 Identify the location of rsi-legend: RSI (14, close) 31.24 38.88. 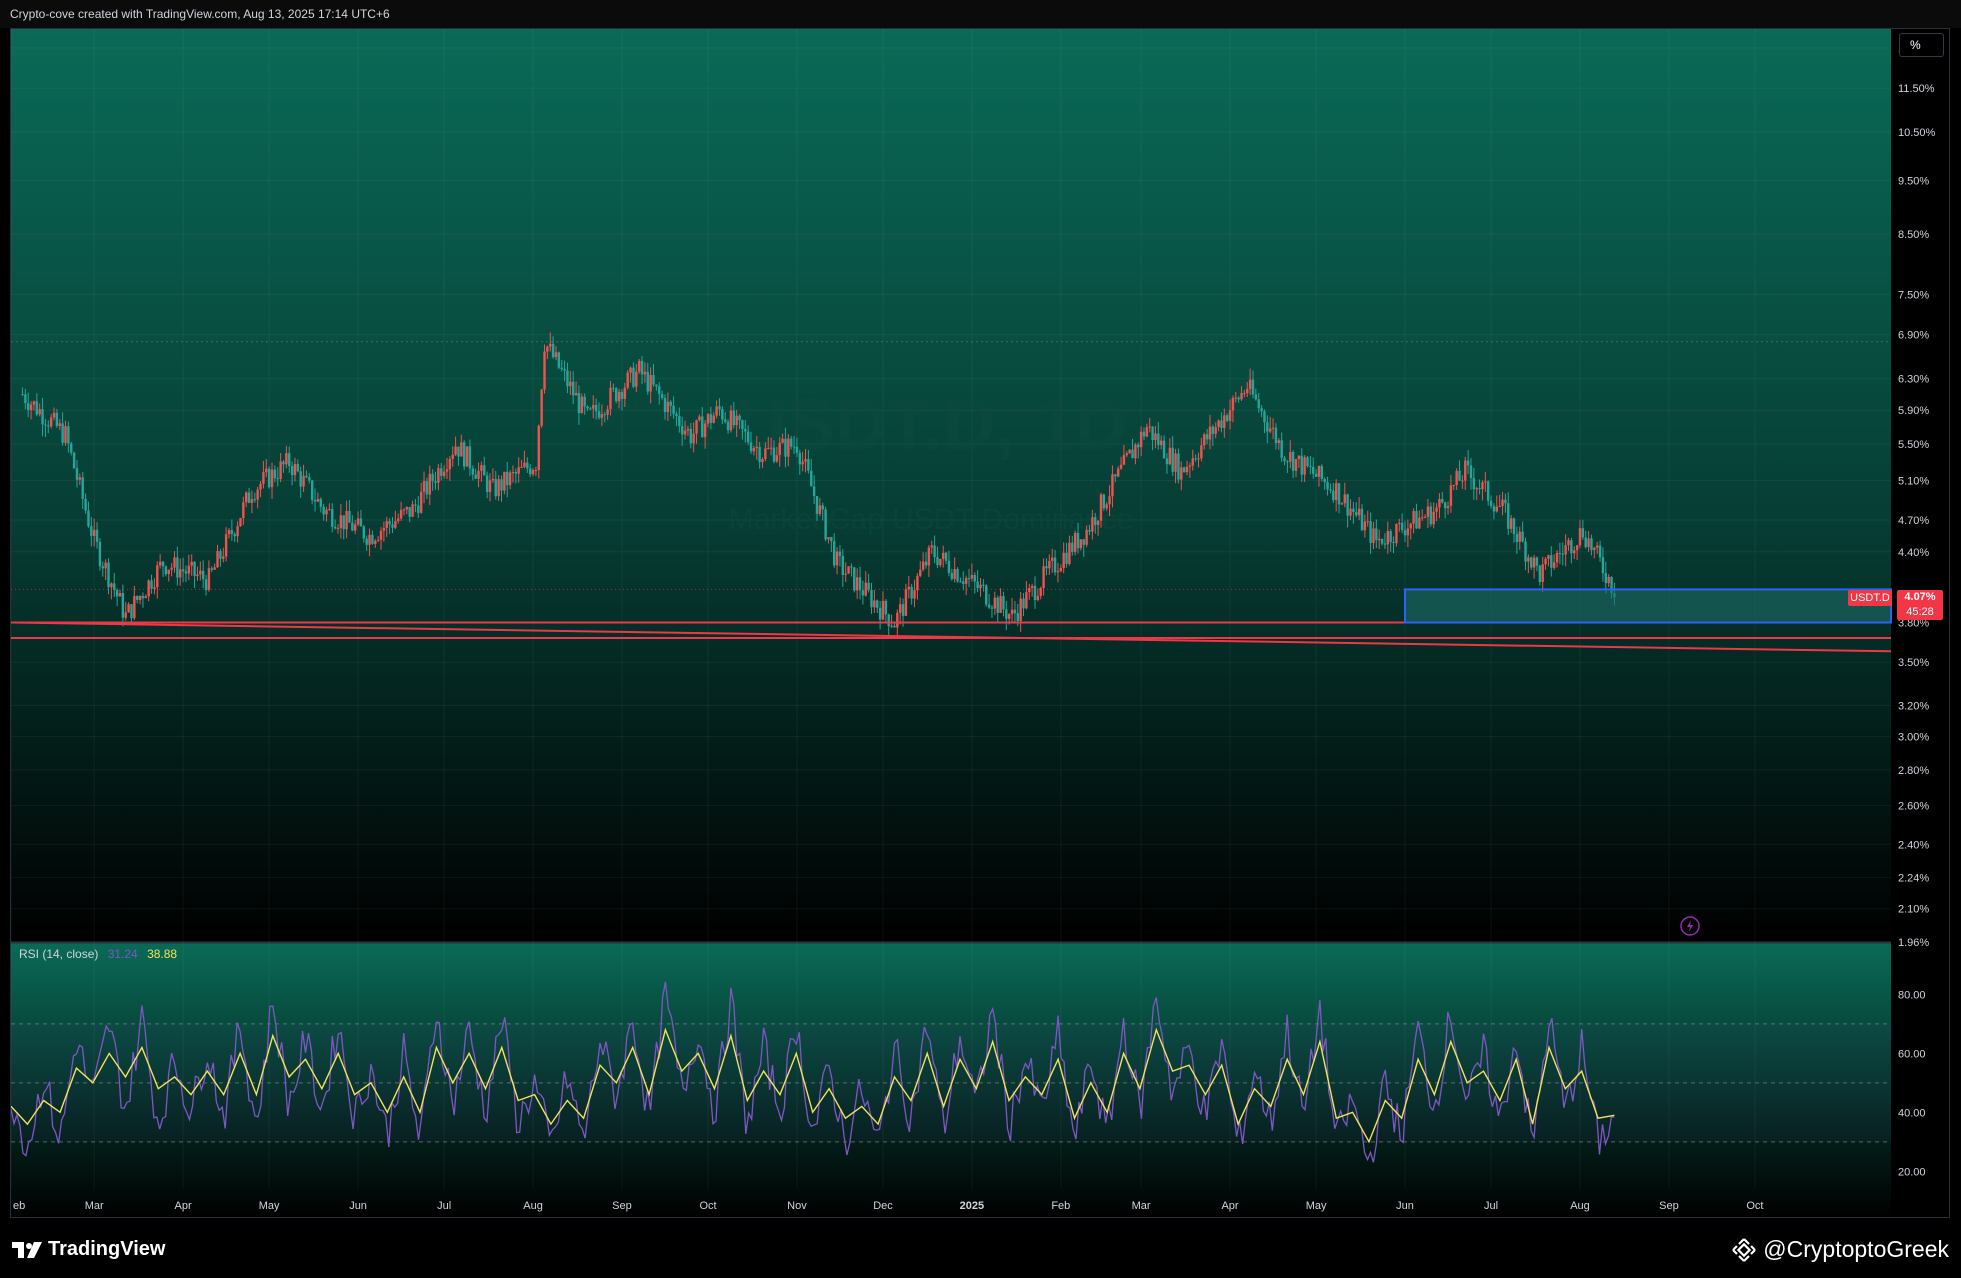
(98, 954).